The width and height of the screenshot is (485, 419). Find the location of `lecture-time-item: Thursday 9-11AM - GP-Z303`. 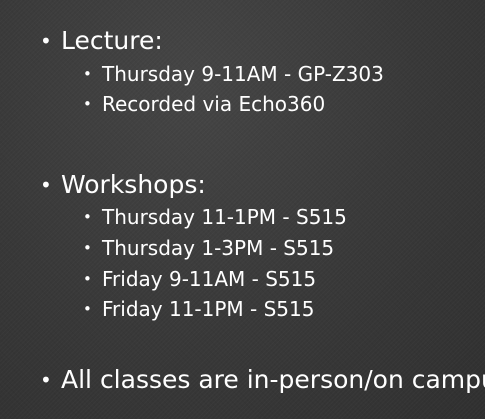

lecture-time-item: Thursday 9-11AM - GP-Z303 is located at coordinates (233, 74).